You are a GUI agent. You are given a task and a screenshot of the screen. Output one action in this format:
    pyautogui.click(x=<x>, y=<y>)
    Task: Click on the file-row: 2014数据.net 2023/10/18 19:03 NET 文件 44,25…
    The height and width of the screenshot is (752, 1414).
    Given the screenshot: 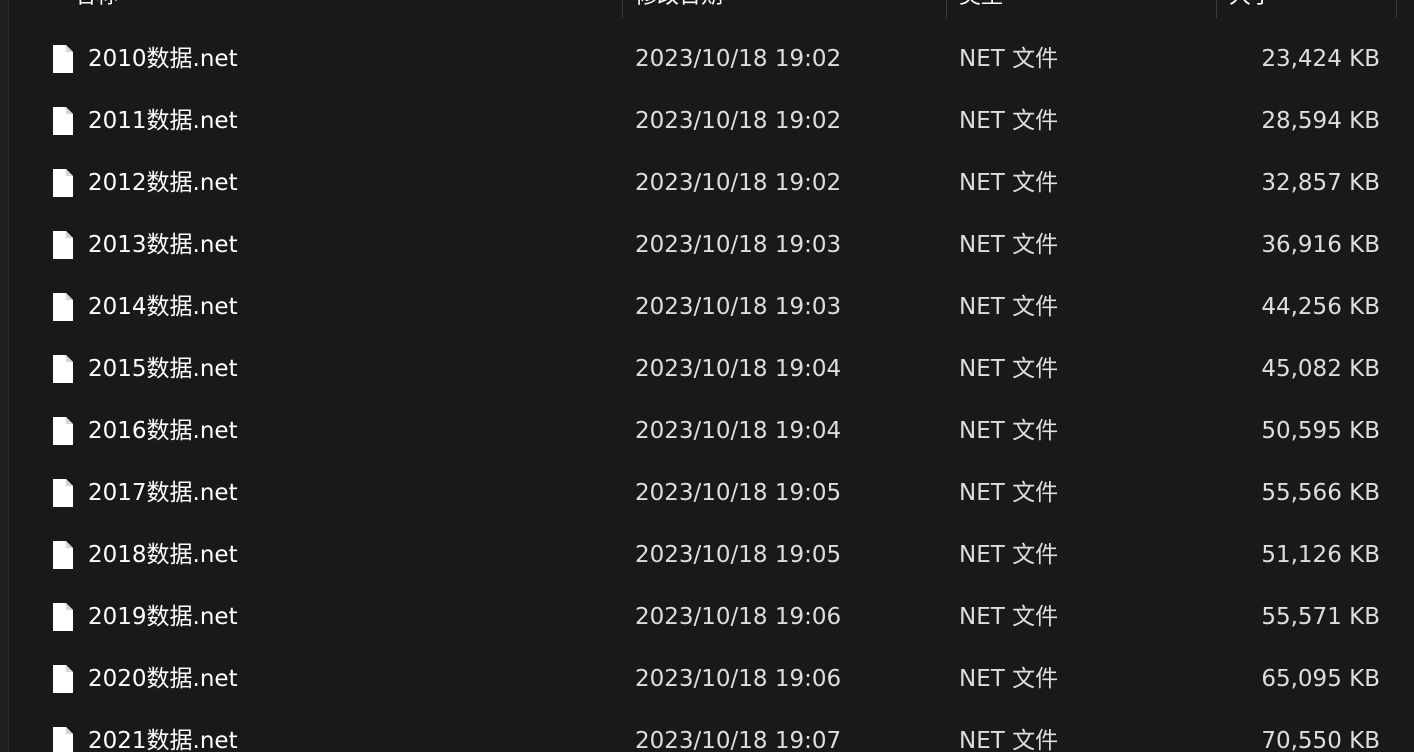 What is the action you would take?
    pyautogui.click(x=707, y=307)
    